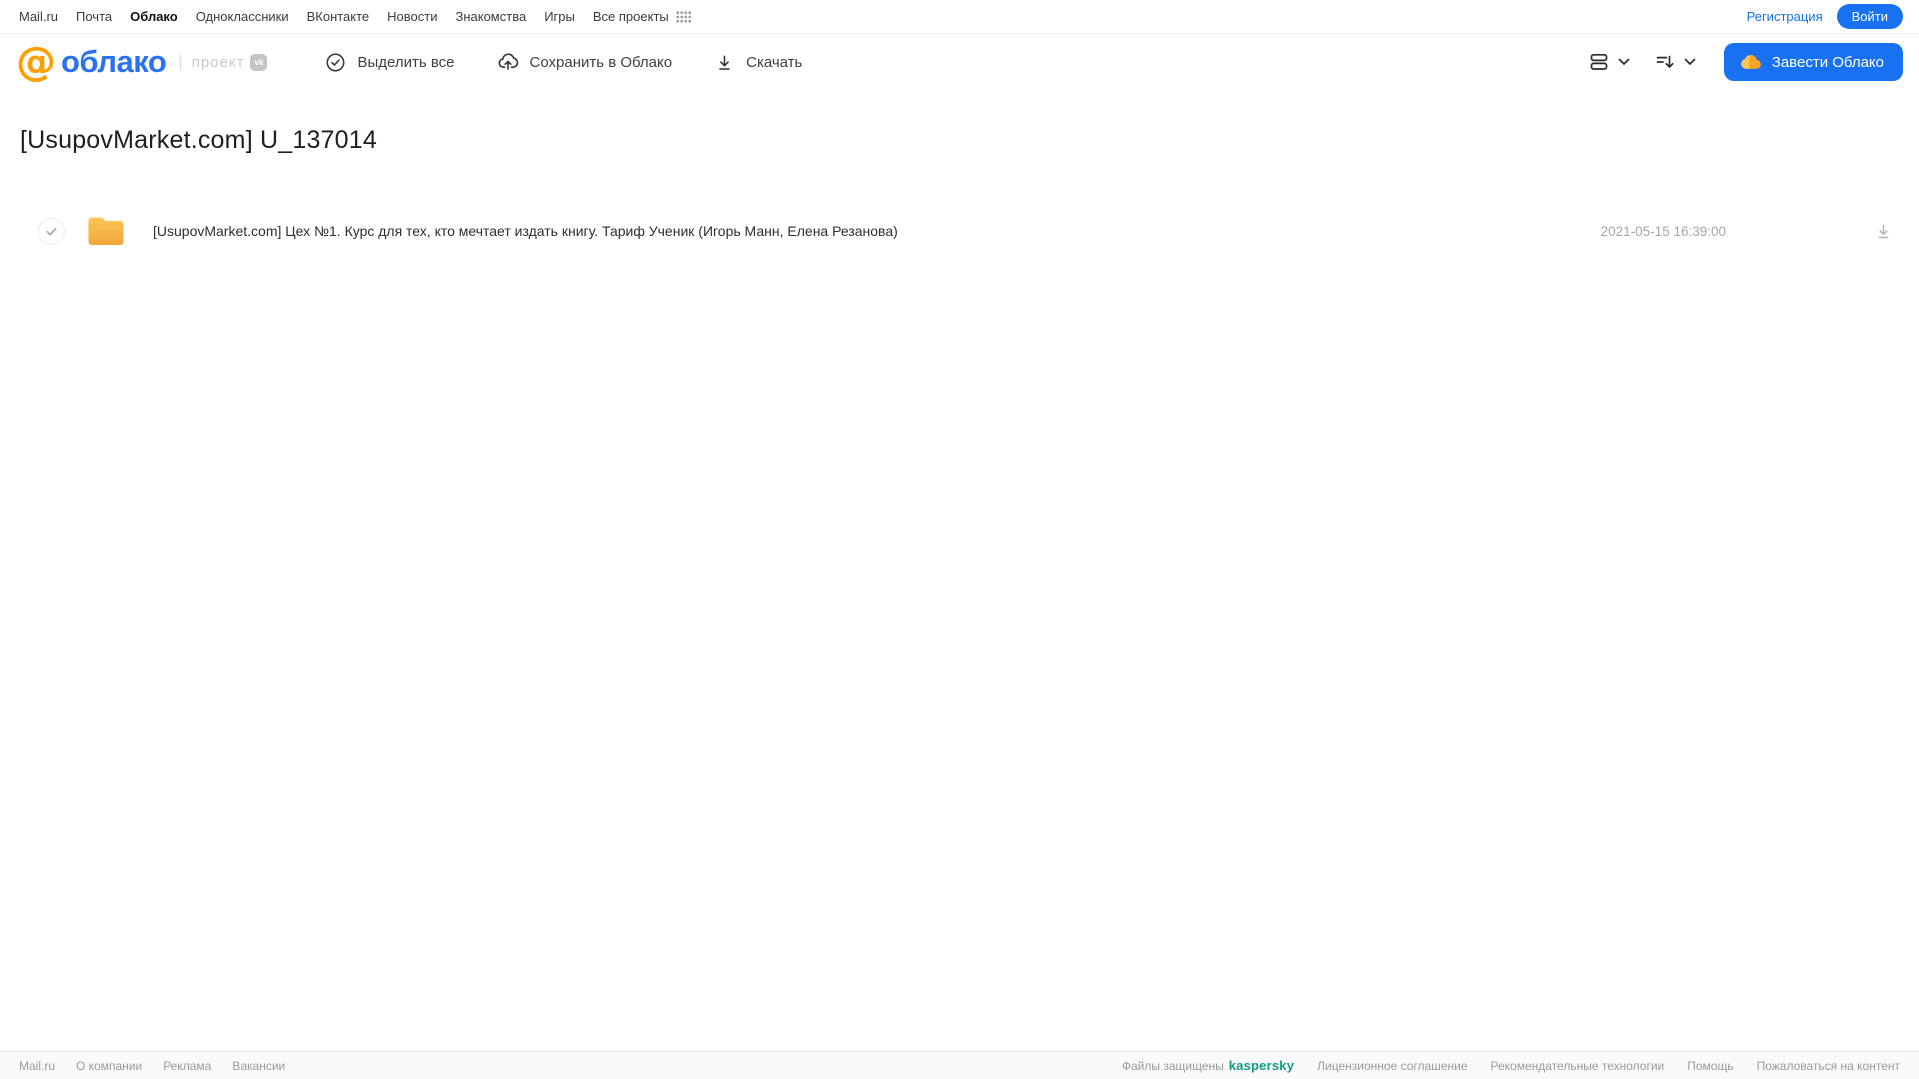 The width and height of the screenshot is (1919, 1079). I want to click on vk-badge-icon: vk, so click(259, 62).